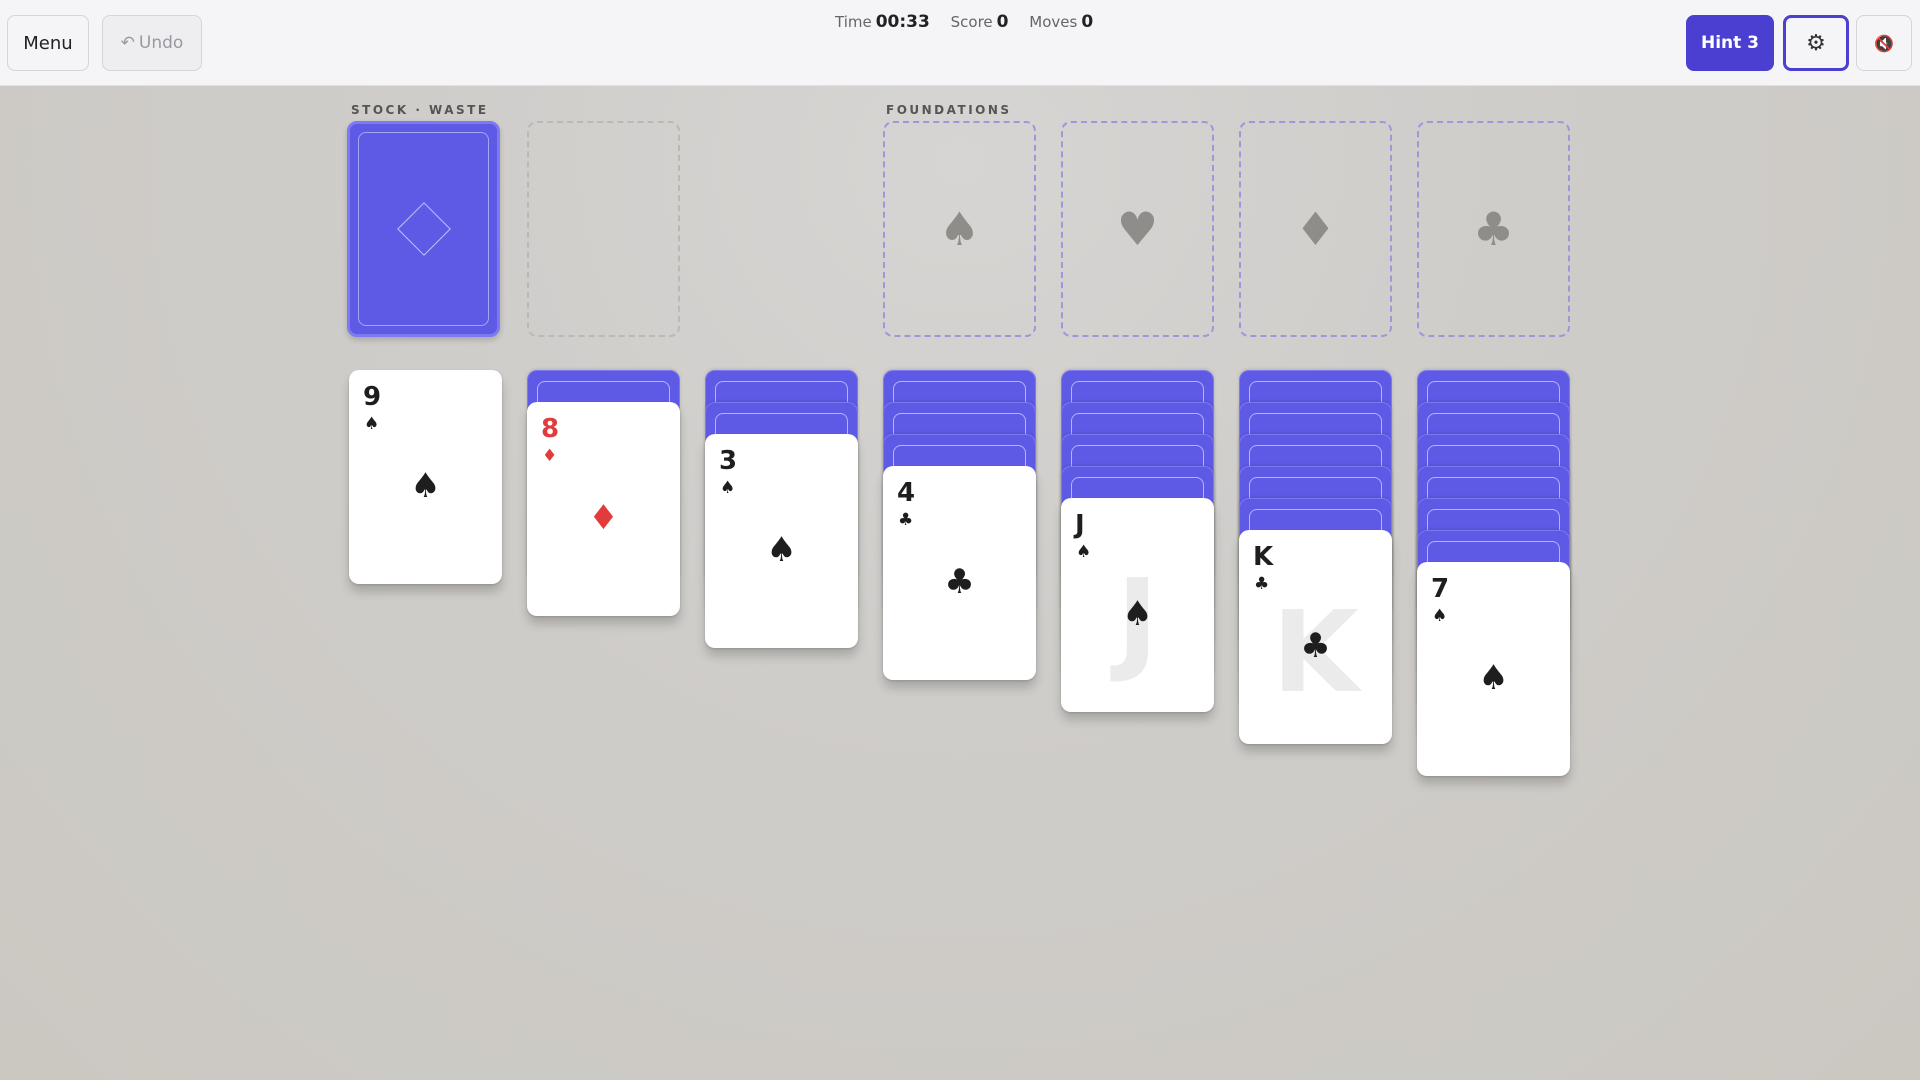 The width and height of the screenshot is (1920, 1080). I want to click on face-up-card: 3 ♠ ♠, so click(781, 541).